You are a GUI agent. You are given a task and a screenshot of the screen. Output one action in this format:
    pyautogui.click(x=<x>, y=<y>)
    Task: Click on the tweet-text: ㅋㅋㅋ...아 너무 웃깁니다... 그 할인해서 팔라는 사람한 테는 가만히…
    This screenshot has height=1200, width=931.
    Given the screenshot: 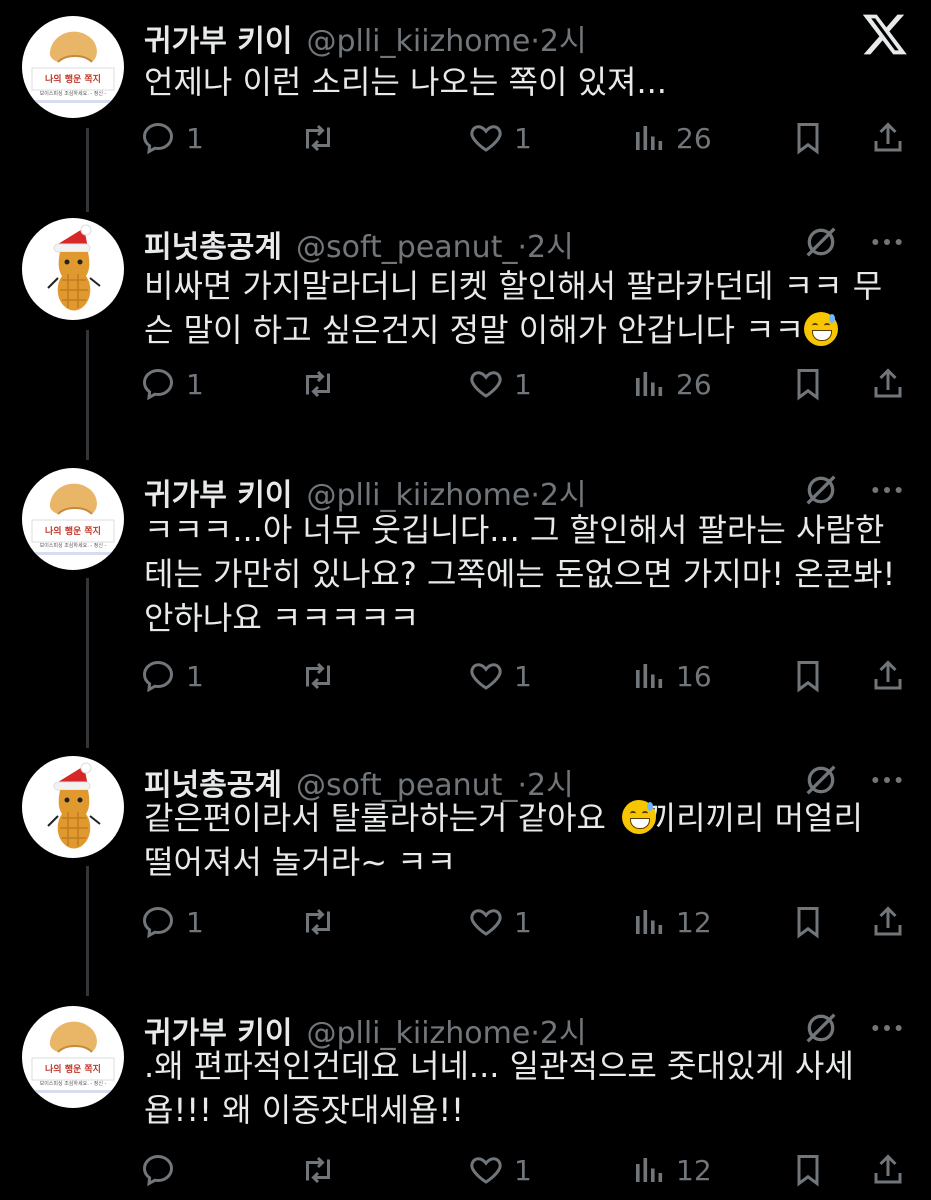 What is the action you would take?
    pyautogui.click(x=520, y=574)
    